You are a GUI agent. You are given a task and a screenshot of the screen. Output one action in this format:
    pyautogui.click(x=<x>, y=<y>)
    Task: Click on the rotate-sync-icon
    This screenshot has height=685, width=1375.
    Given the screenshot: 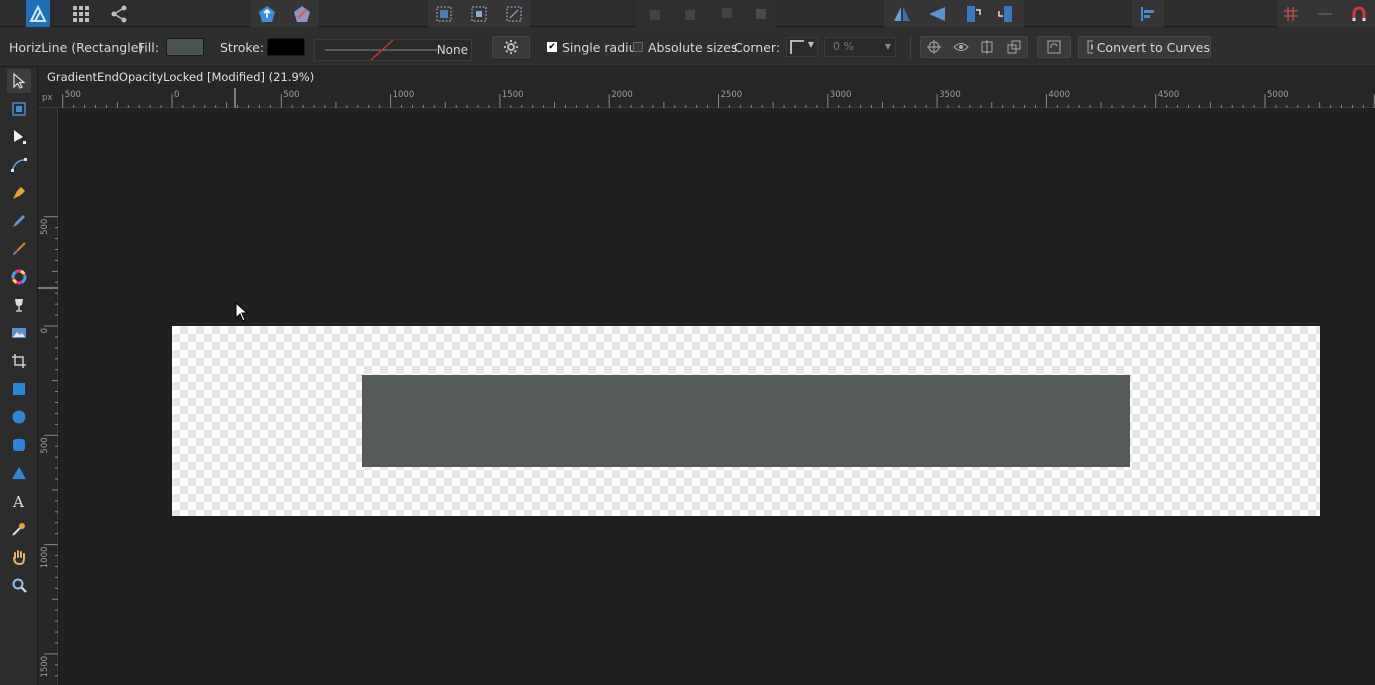 What is the action you would take?
    pyautogui.click(x=1054, y=47)
    